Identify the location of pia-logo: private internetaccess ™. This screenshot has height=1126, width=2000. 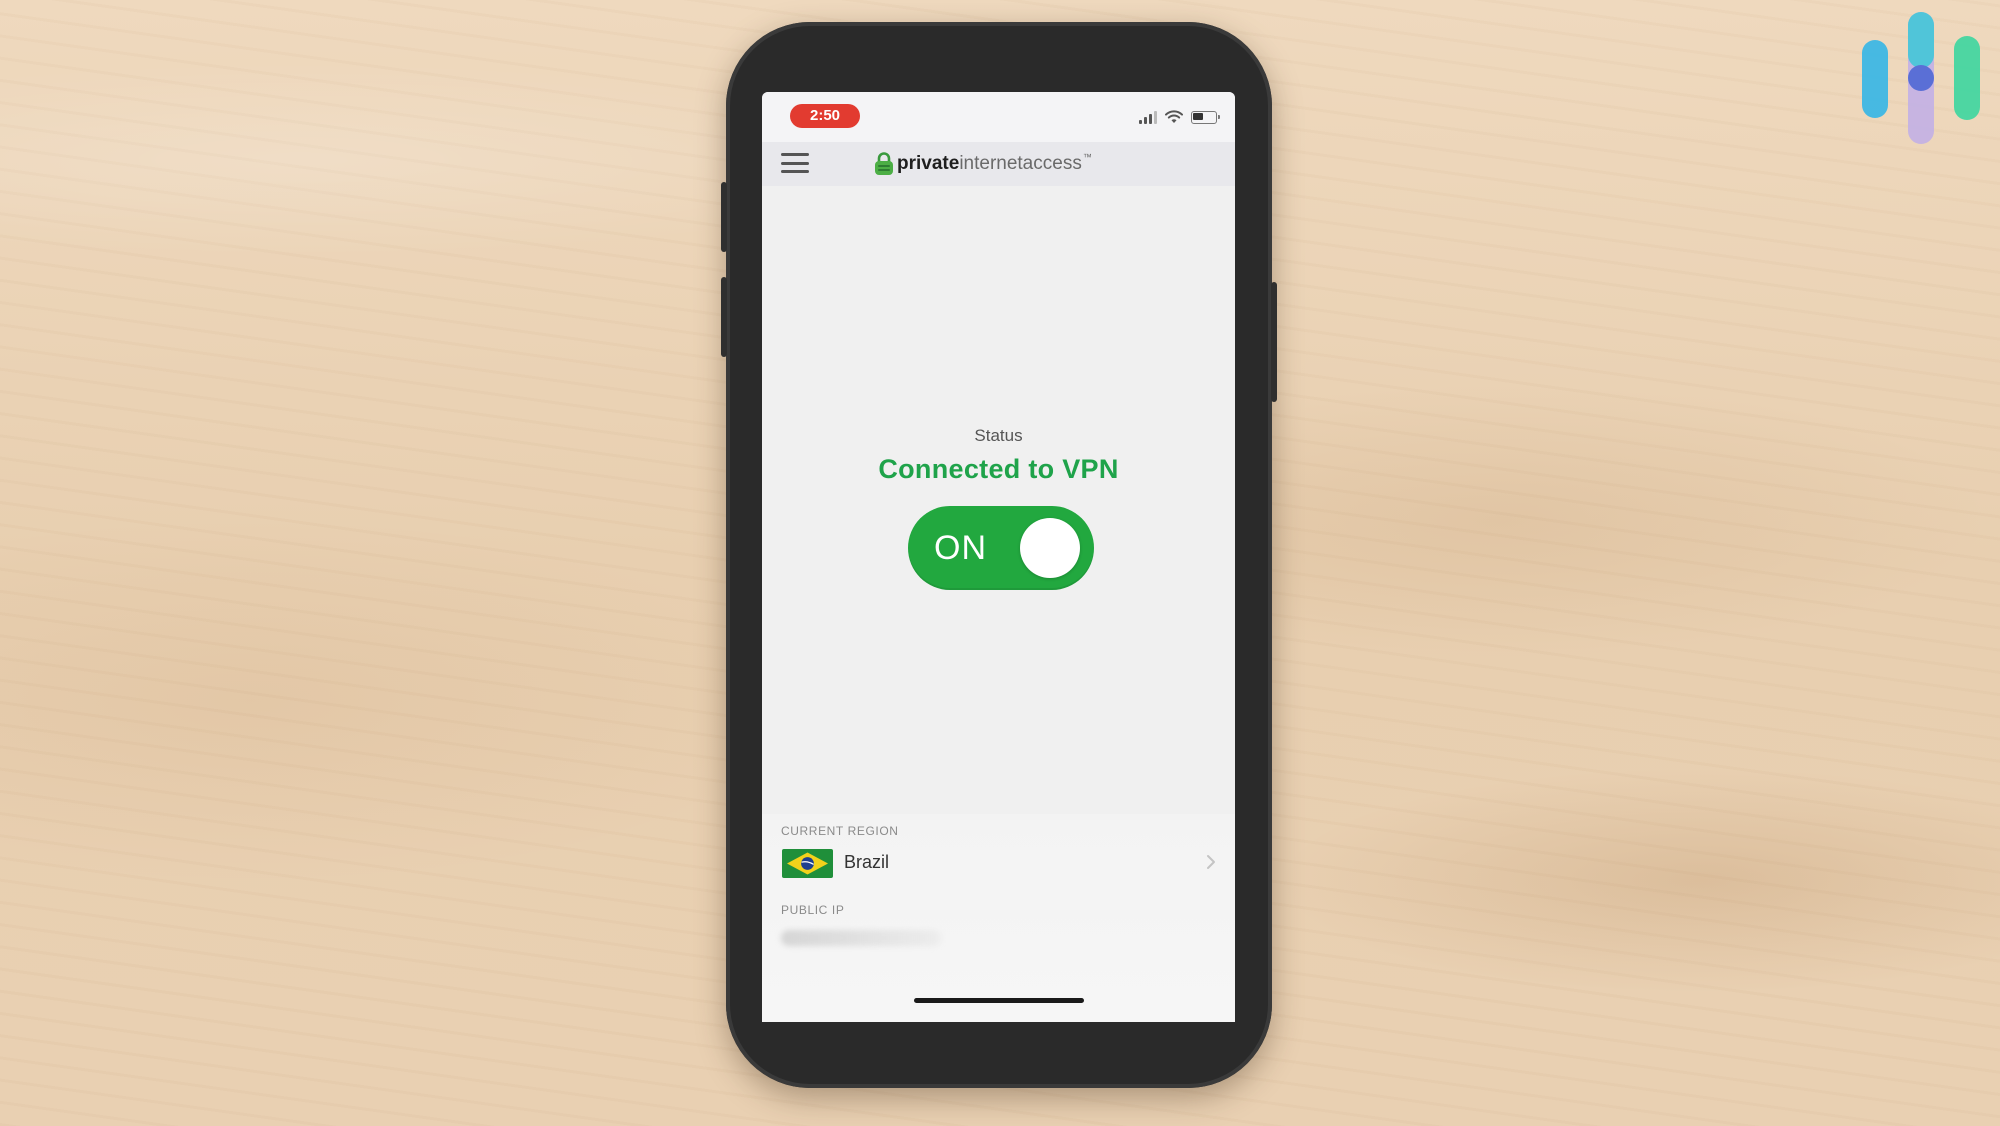
(982, 164).